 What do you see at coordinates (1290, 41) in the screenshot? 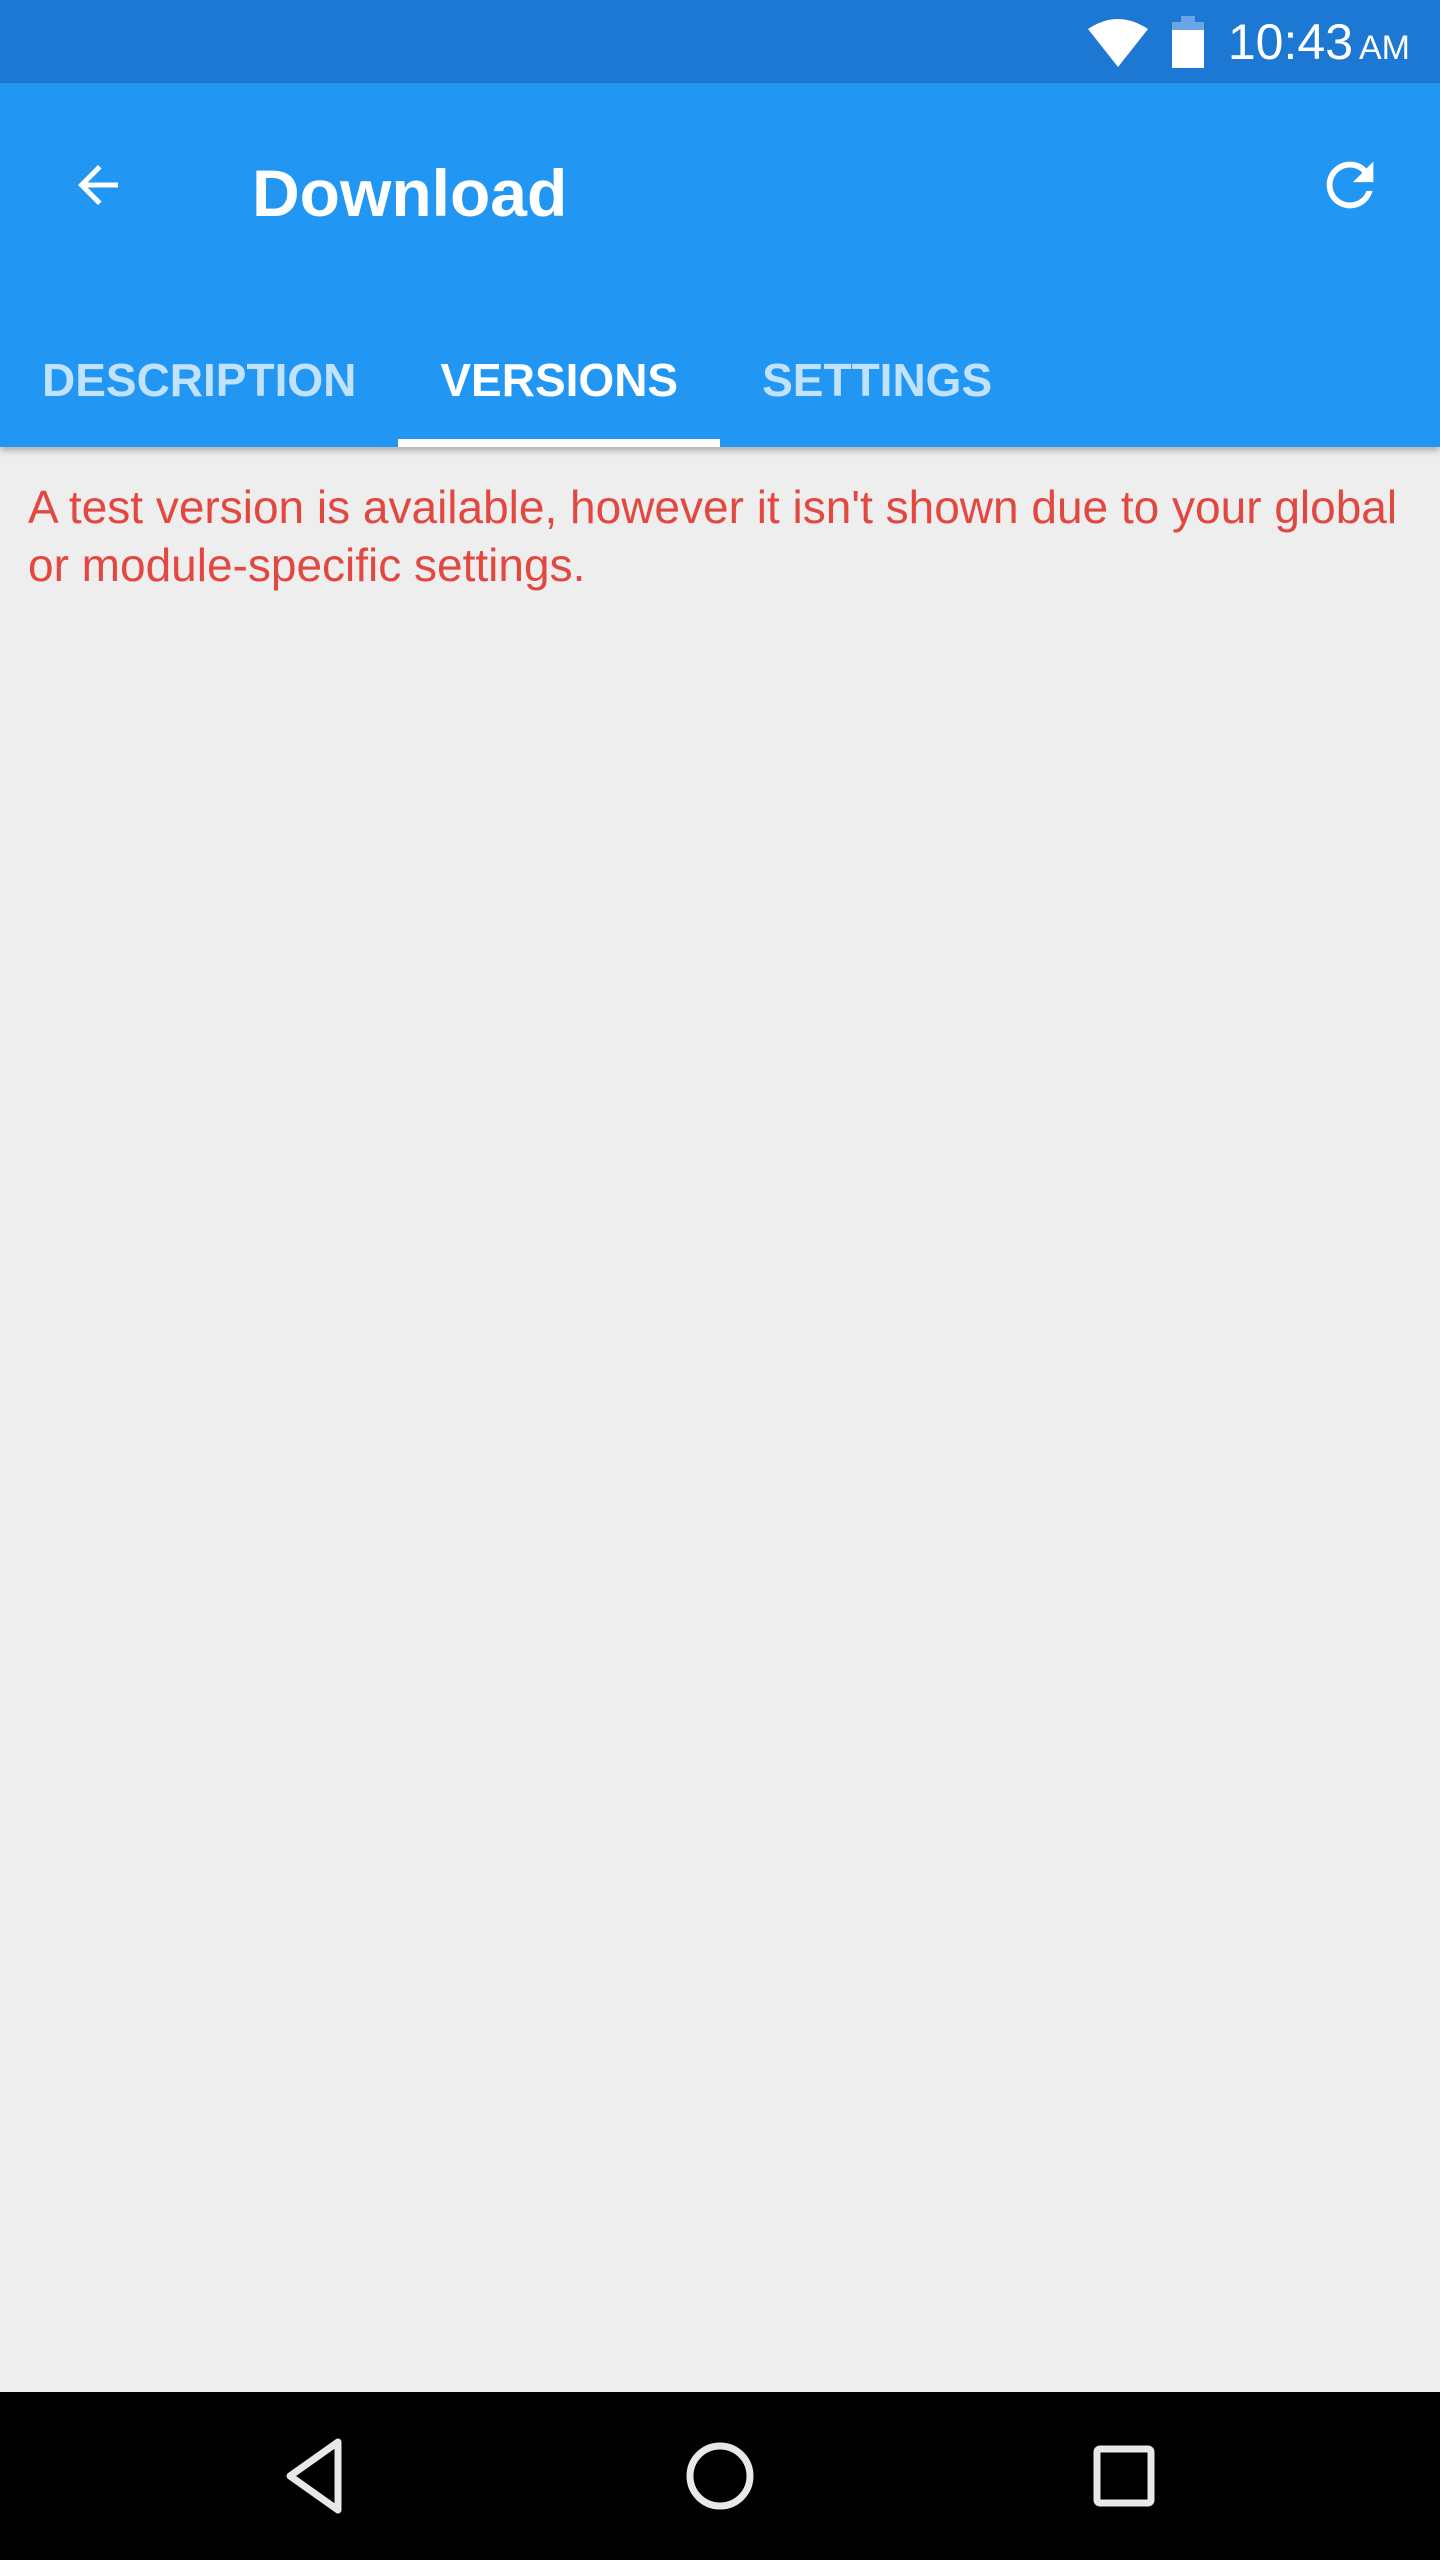
I see `clock-time: 10:43` at bounding box center [1290, 41].